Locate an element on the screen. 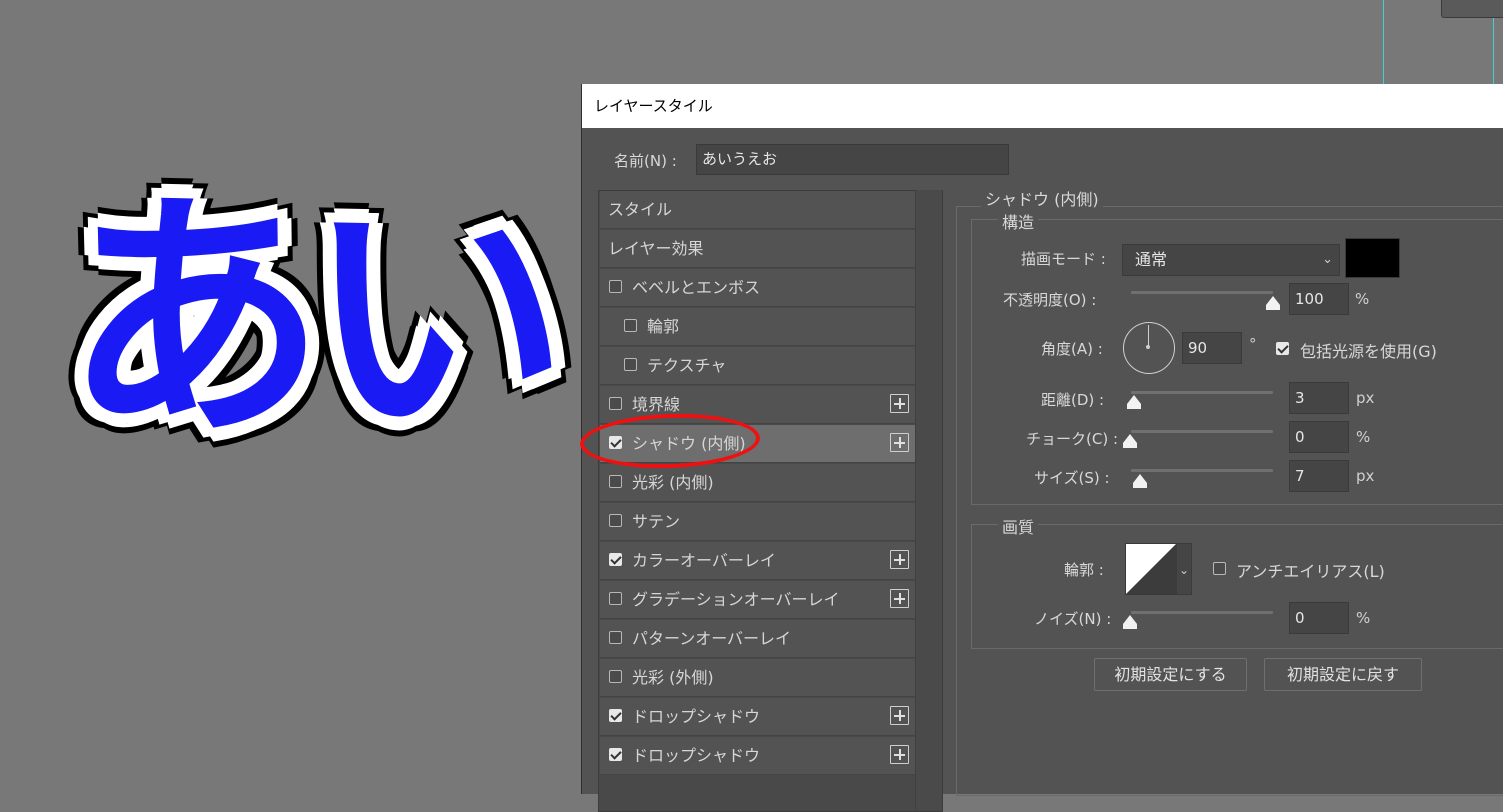 The image size is (1503, 812). styles-list-item-label: グラデーションオーバーレイ is located at coordinates (736, 599).